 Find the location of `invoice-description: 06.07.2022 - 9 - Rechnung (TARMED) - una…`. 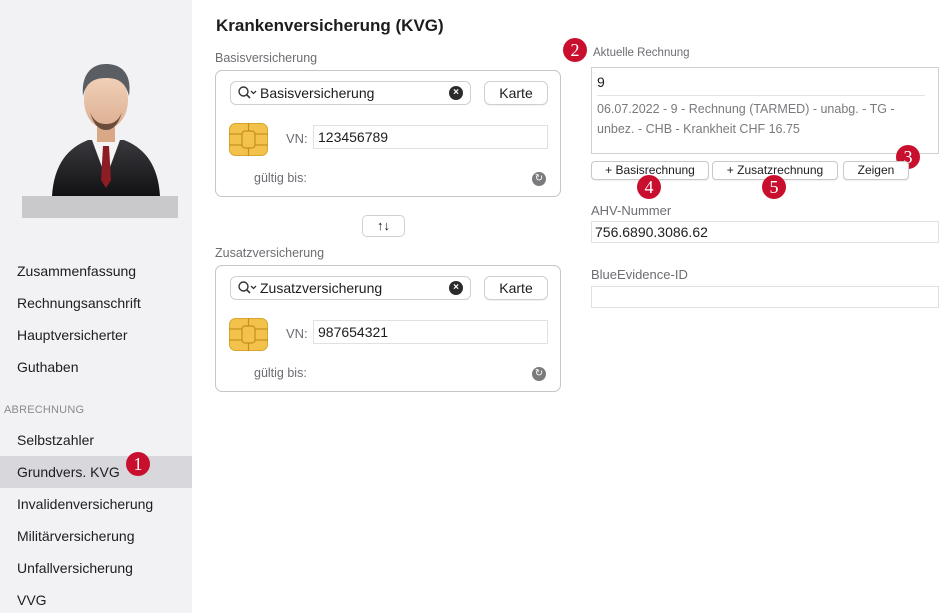

invoice-description: 06.07.2022 - 9 - Rechnung (TARMED) - una… is located at coordinates (746, 119).